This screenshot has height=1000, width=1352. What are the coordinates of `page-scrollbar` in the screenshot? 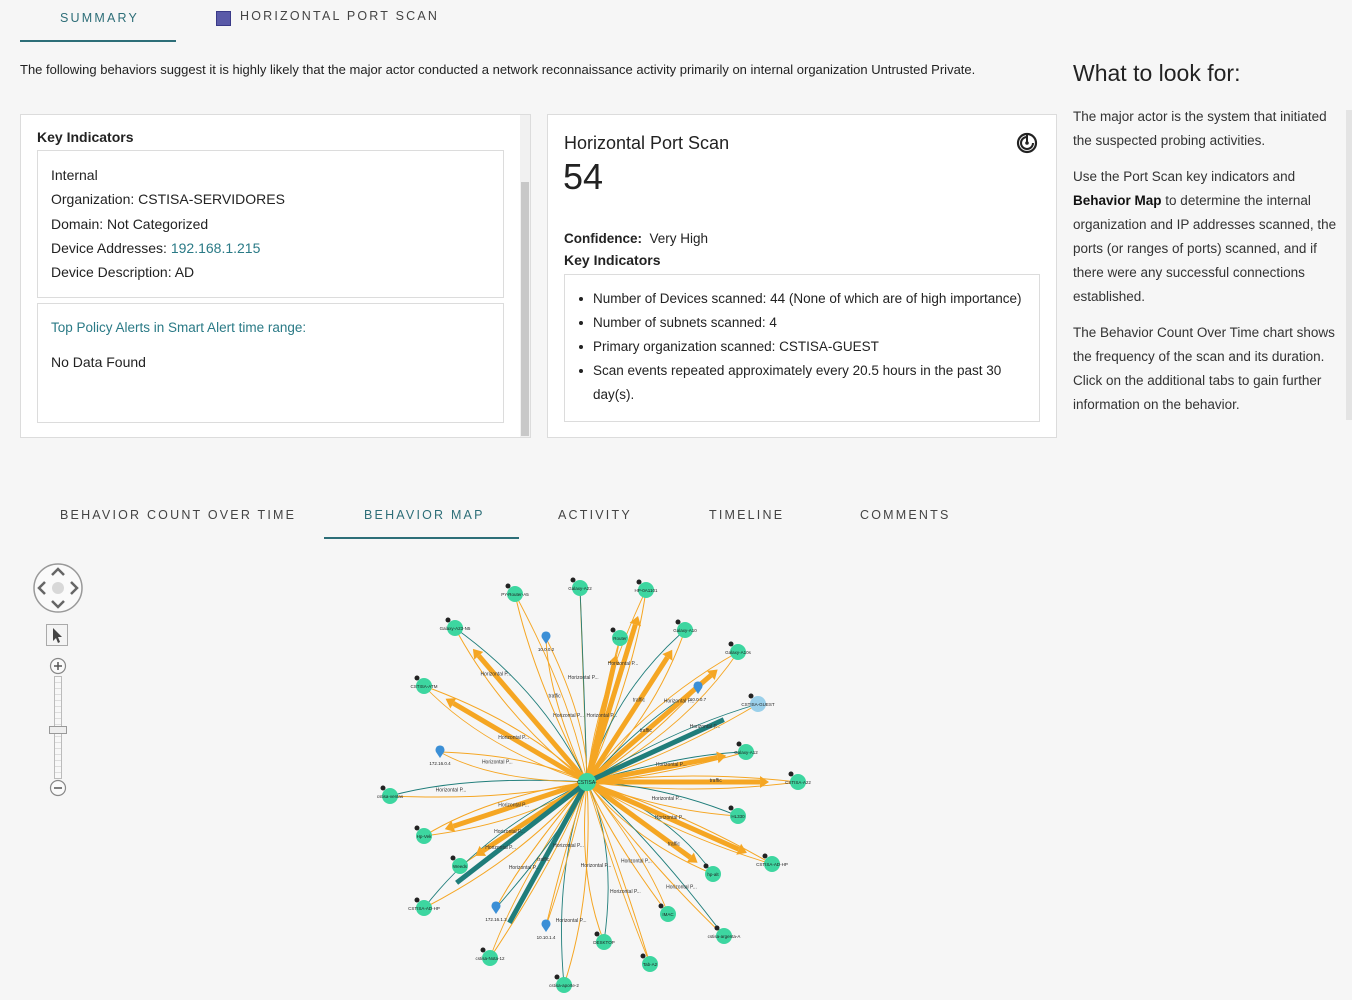 It's located at (1349, 265).